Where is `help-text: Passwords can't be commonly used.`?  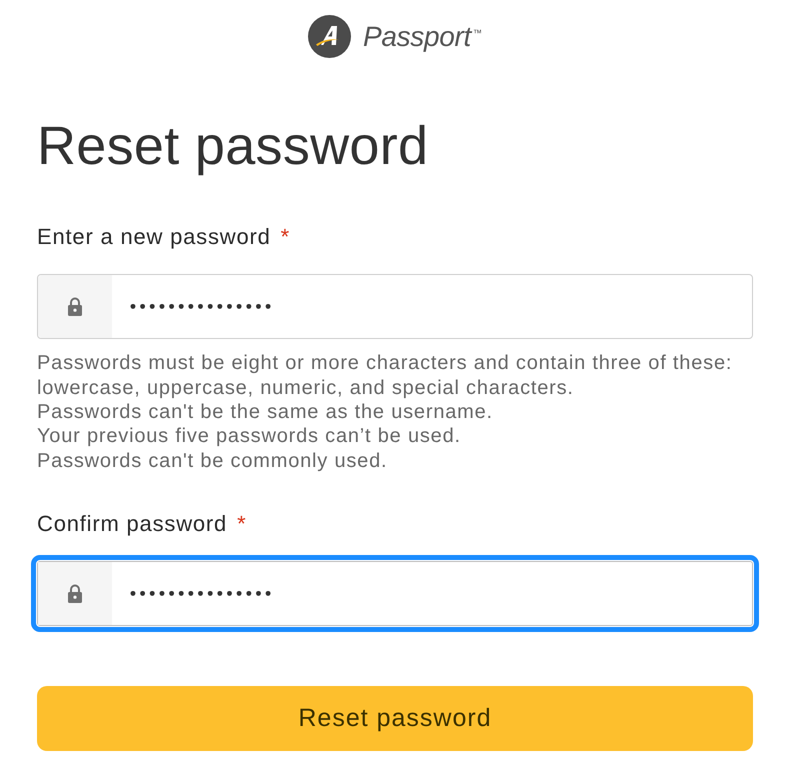
help-text: Passwords can't be commonly used. is located at coordinates (212, 460).